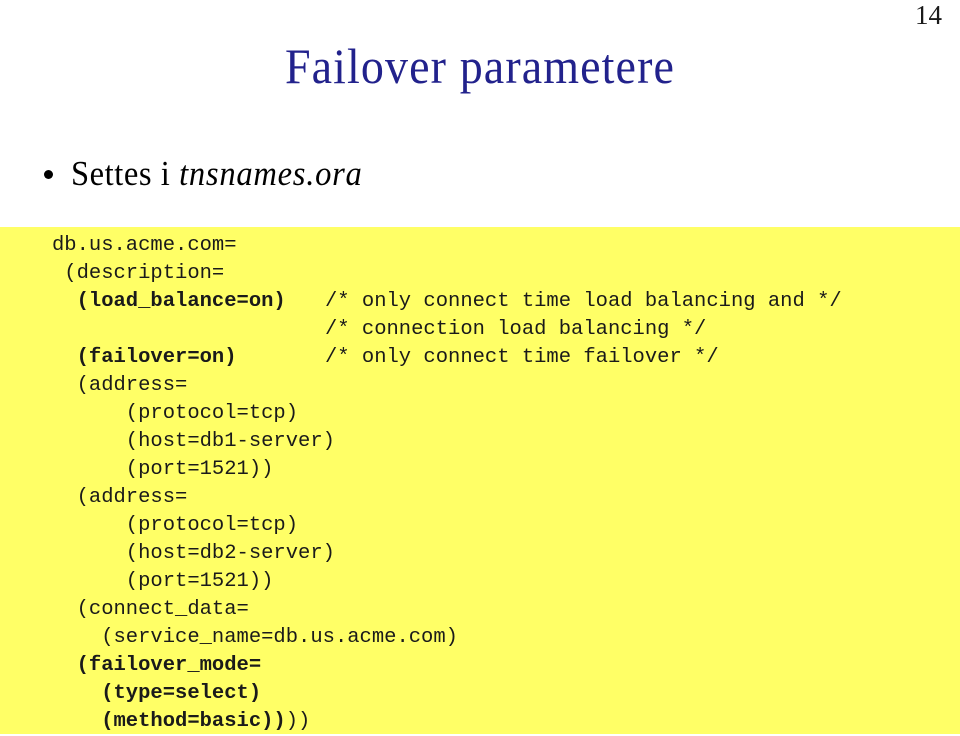  I want to click on code-line-text: (host=db2-server), so click(193, 553).